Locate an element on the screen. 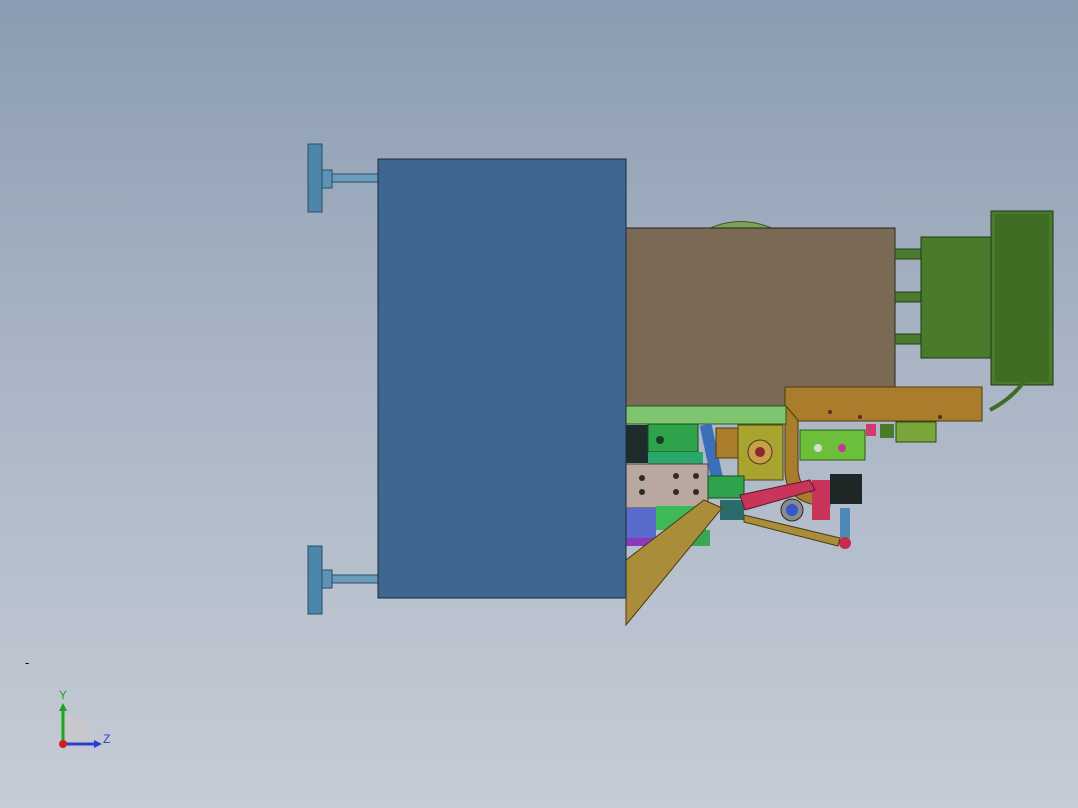 This screenshot has width=1078, height=808. x-axis-point is located at coordinates (63, 744).